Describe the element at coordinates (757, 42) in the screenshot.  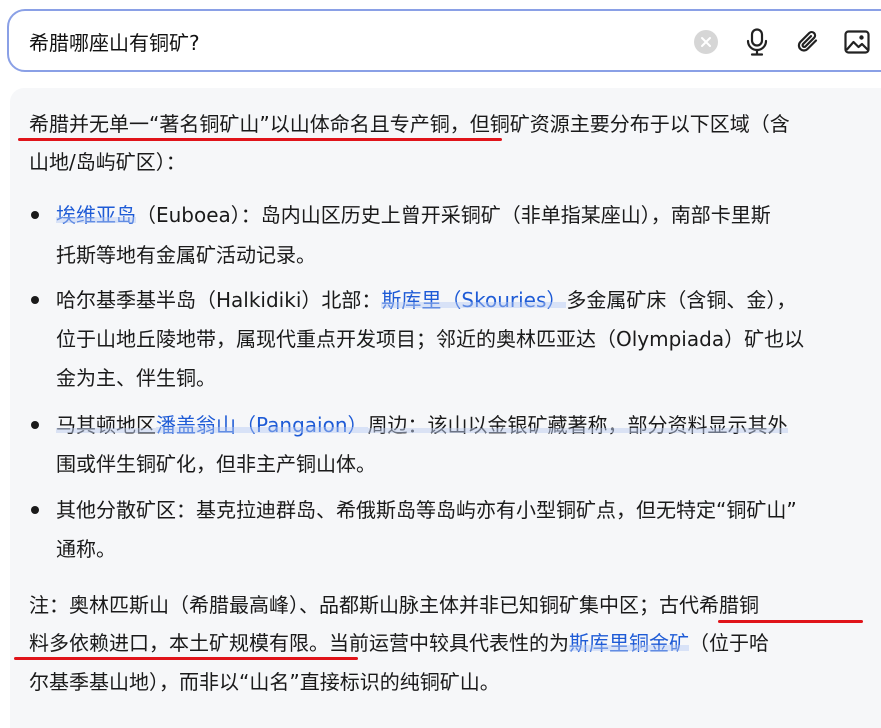
I see `microphone-icon` at that location.